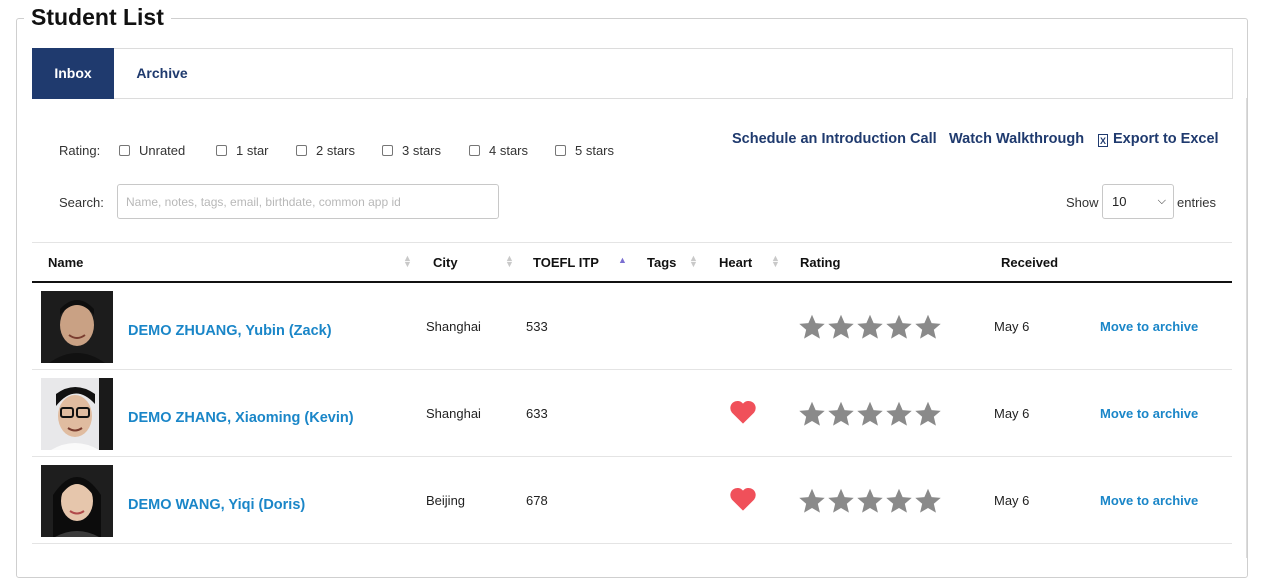  I want to click on column-header-tags: Tags, so click(661, 262).